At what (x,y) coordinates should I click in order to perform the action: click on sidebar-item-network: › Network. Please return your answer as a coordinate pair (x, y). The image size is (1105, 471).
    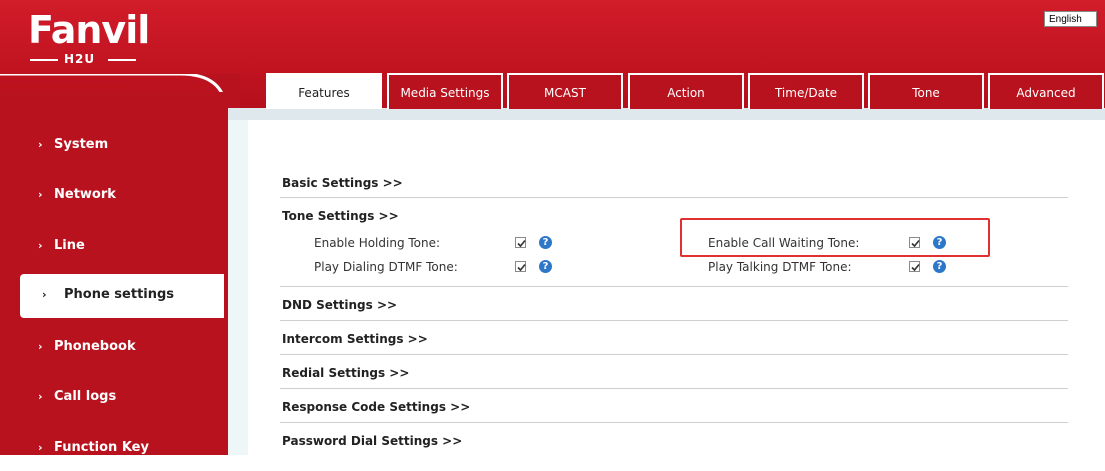
    Looking at the image, I should click on (114, 196).